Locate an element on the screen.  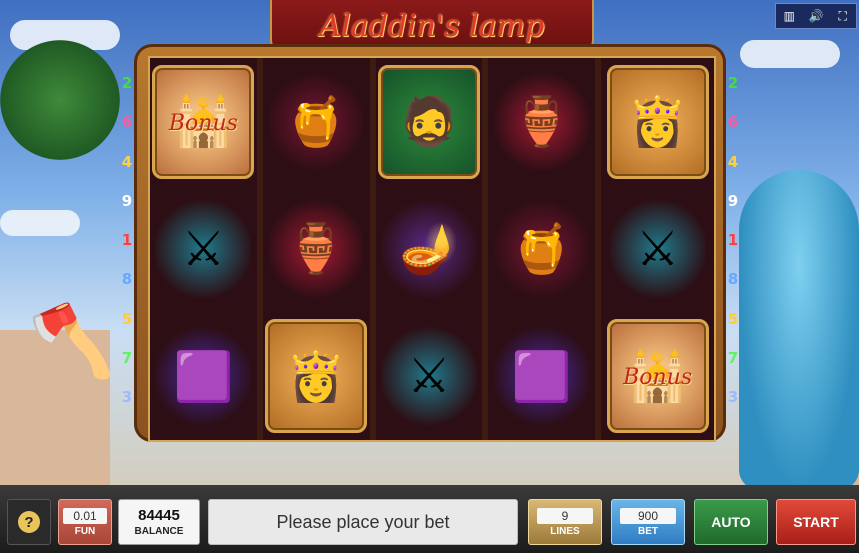
bet-button: 900 BET is located at coordinates (648, 522).